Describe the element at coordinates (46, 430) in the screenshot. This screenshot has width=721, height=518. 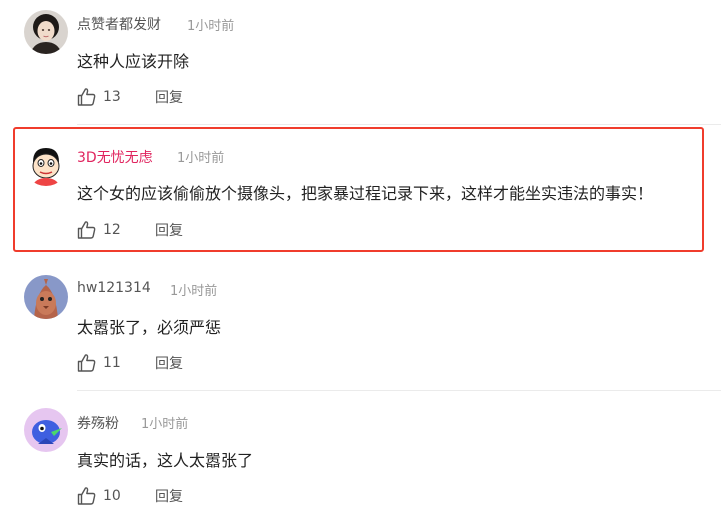
I see `blue-bird-avatar` at that location.